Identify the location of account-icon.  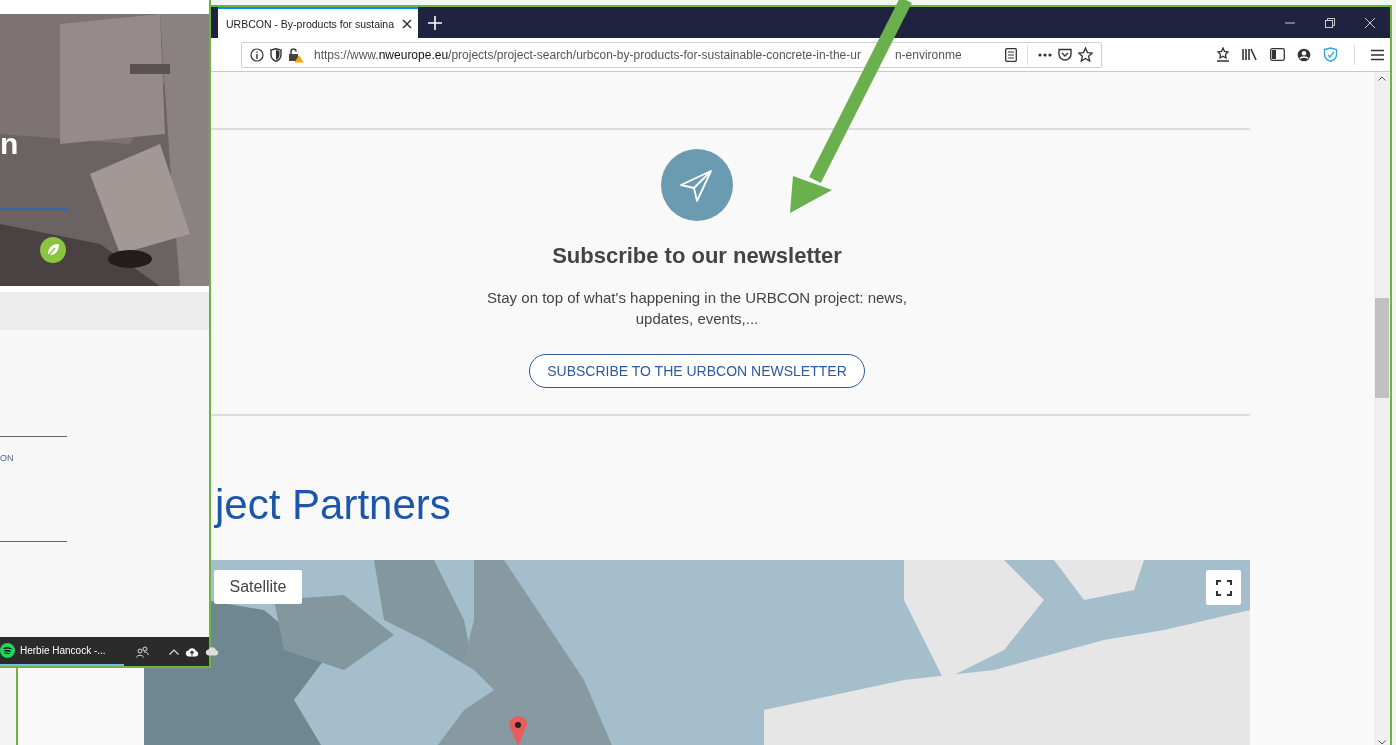
(1304, 54).